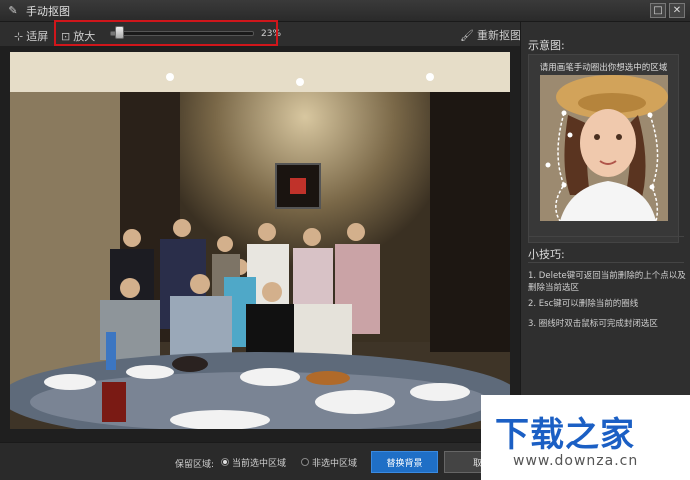  I want to click on title-bar: ✎ 手动抠图 □ ✕, so click(345, 11).